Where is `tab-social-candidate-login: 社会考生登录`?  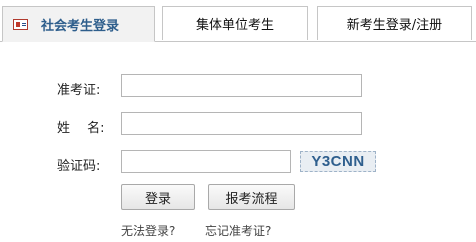 tab-social-candidate-login: 社会考生登录 is located at coordinates (78, 24).